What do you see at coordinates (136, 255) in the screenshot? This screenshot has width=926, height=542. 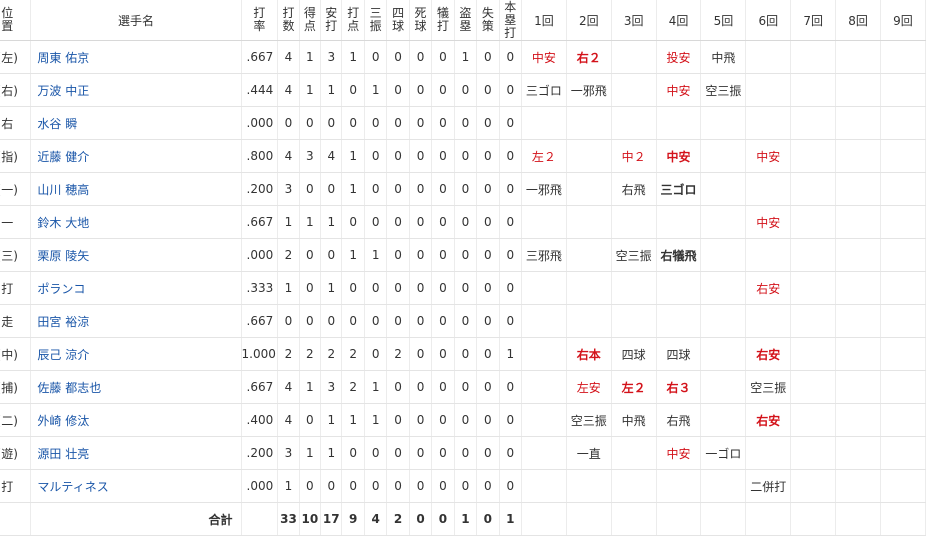 I see `player-name-link: 栗原 陵矢` at bounding box center [136, 255].